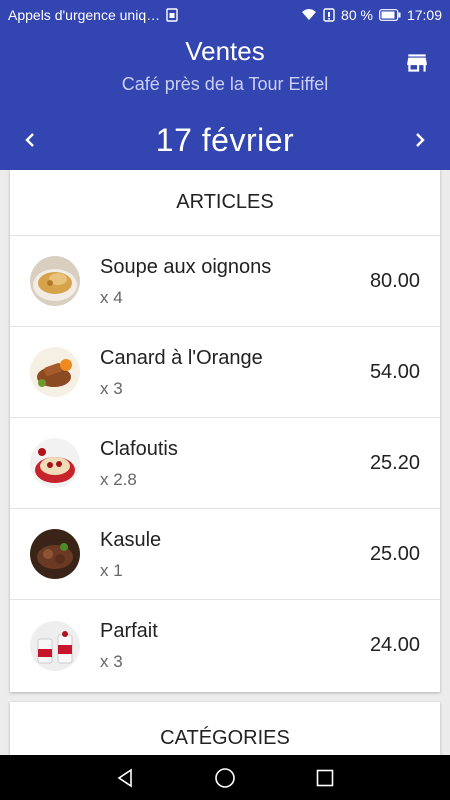 This screenshot has height=800, width=450. Describe the element at coordinates (394, 371) in the screenshot. I see `item-price: 54.00` at that location.